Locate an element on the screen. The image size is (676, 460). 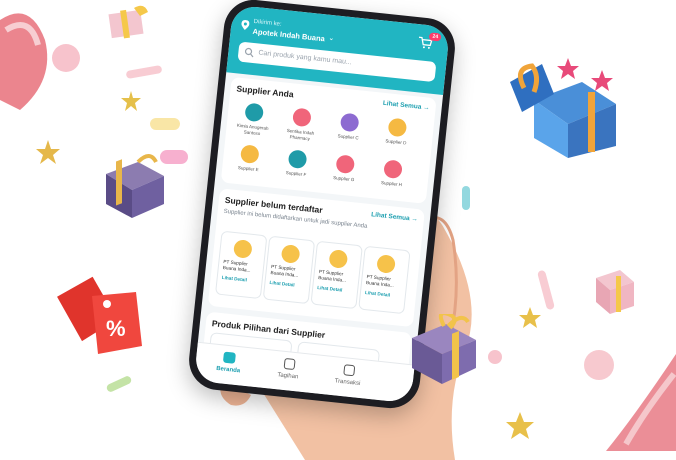
open-gift-box-decoration is located at coordinates (563, 108).